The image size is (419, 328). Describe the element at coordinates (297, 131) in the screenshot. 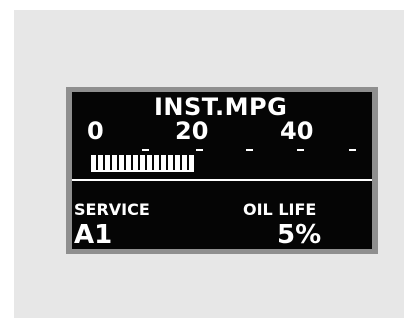

I see `scale-label-40: 40` at that location.